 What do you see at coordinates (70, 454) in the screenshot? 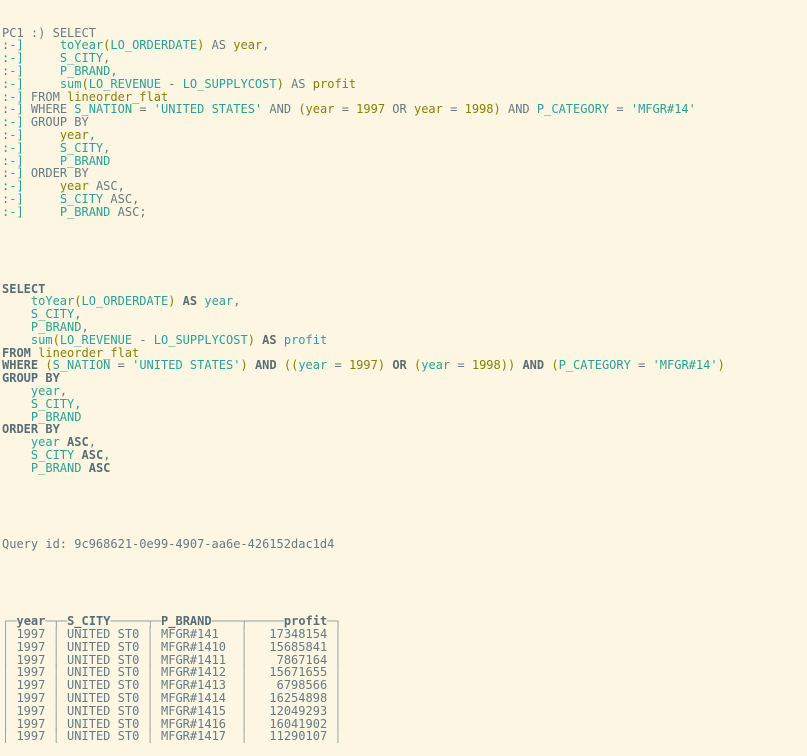
I see `formatted-query-line: S_CITY ASC,` at bounding box center [70, 454].